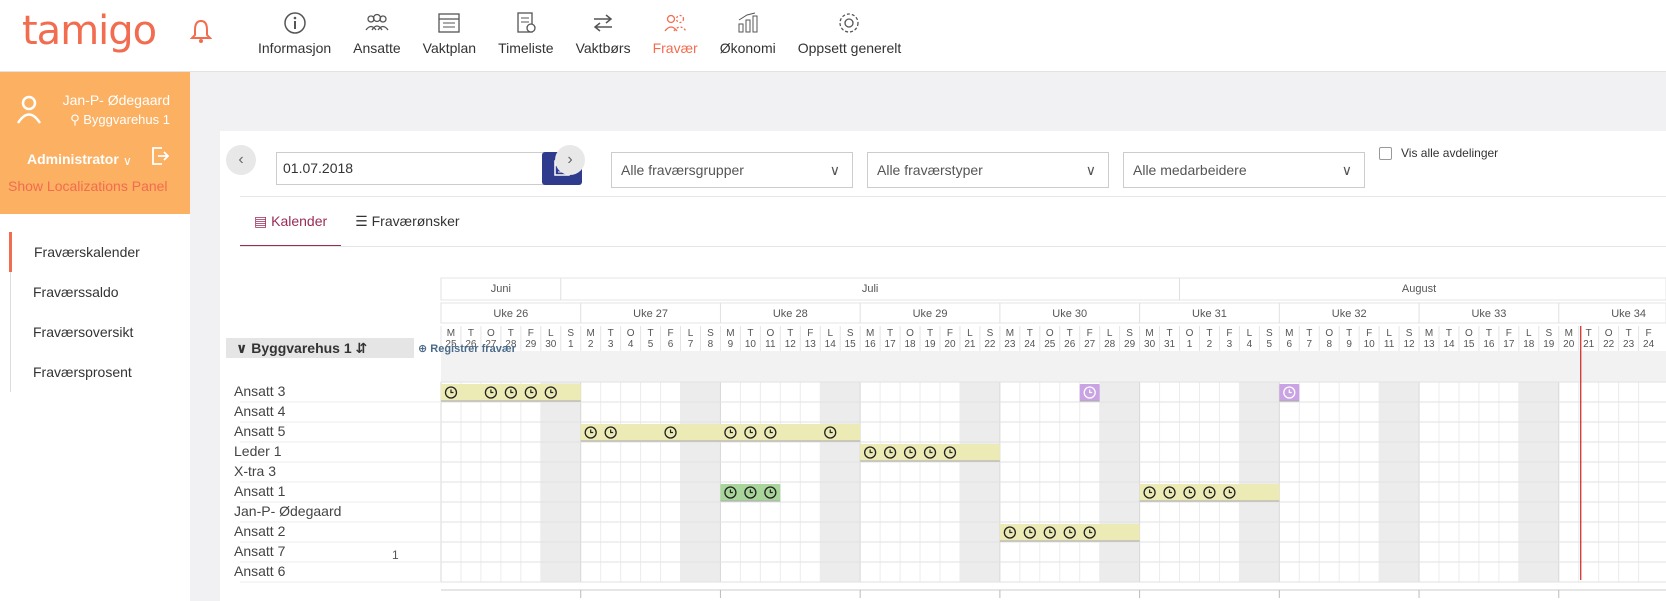  What do you see at coordinates (259, 571) in the screenshot?
I see `employee-row-label: Ansatt 6` at bounding box center [259, 571].